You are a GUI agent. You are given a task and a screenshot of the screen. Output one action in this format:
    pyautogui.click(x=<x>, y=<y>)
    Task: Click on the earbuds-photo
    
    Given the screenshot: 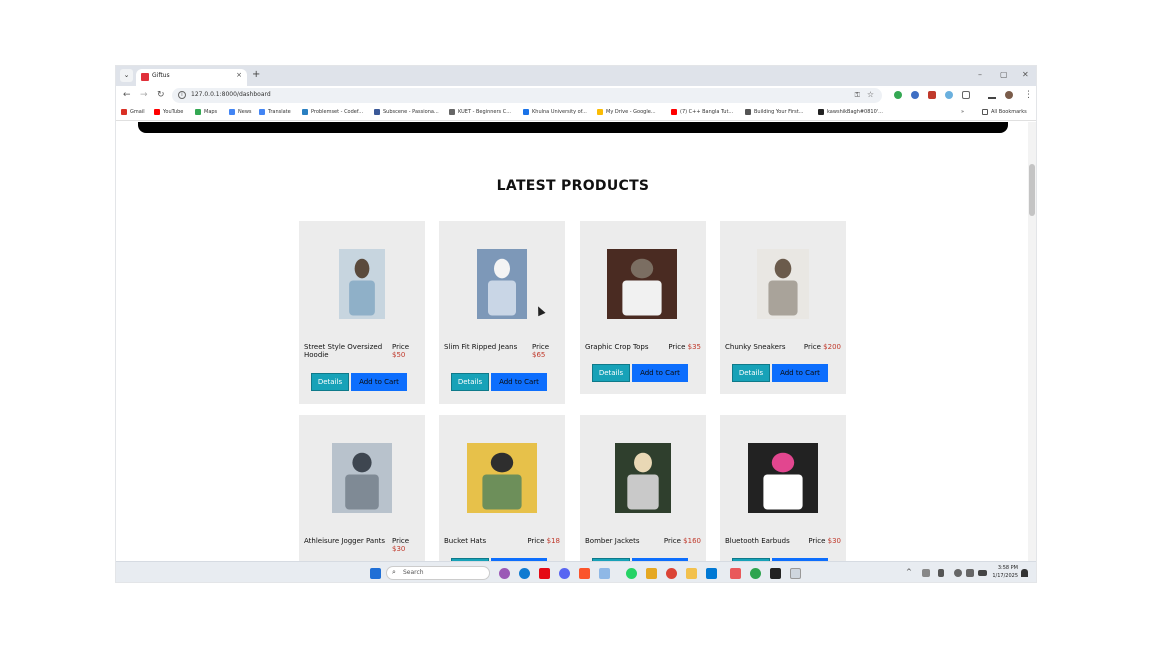 What is the action you would take?
    pyautogui.click(x=783, y=478)
    